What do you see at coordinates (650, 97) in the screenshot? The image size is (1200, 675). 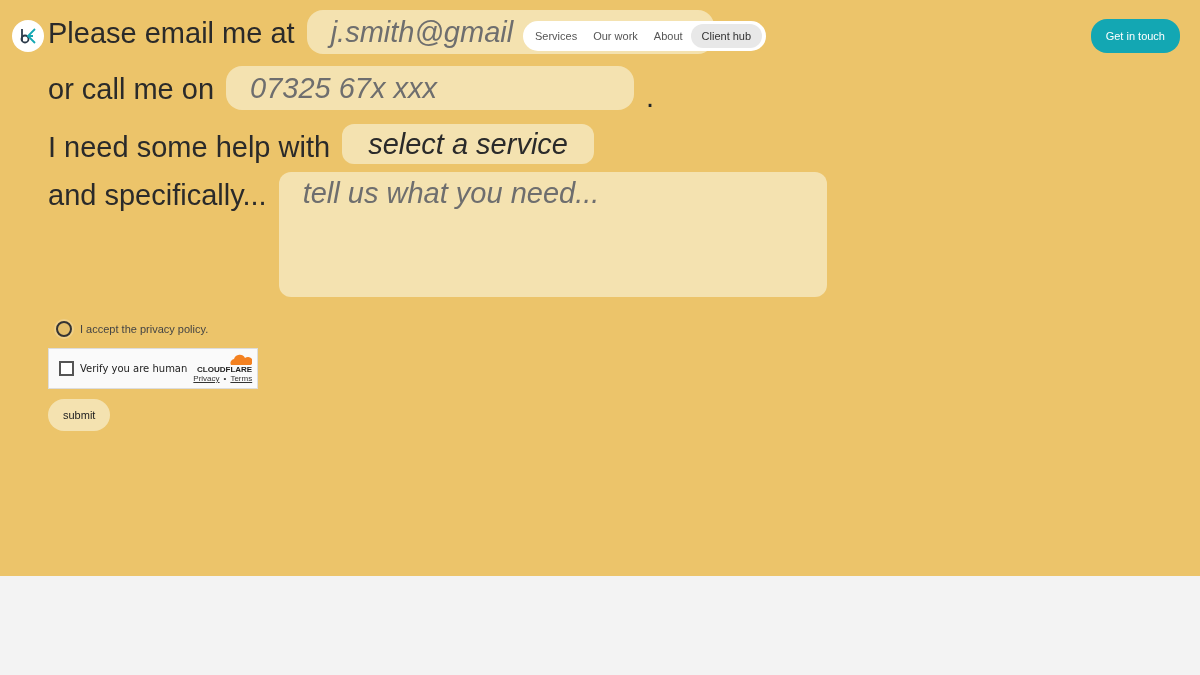 I see `period-text: .` at bounding box center [650, 97].